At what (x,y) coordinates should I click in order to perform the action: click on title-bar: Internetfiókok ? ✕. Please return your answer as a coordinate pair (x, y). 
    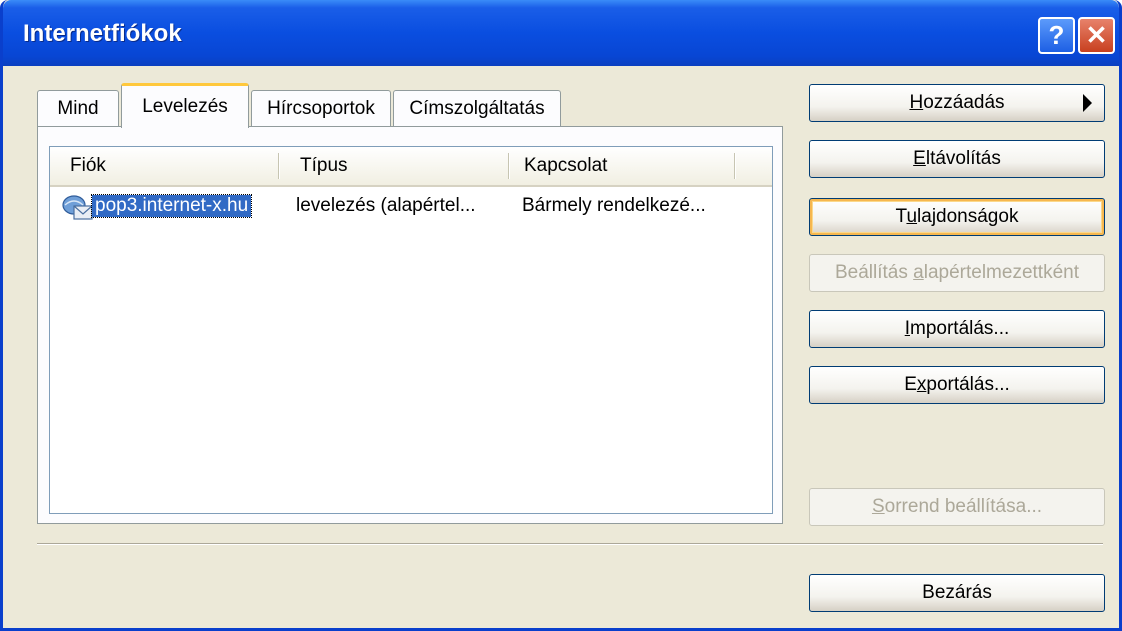
    Looking at the image, I should click on (561, 33).